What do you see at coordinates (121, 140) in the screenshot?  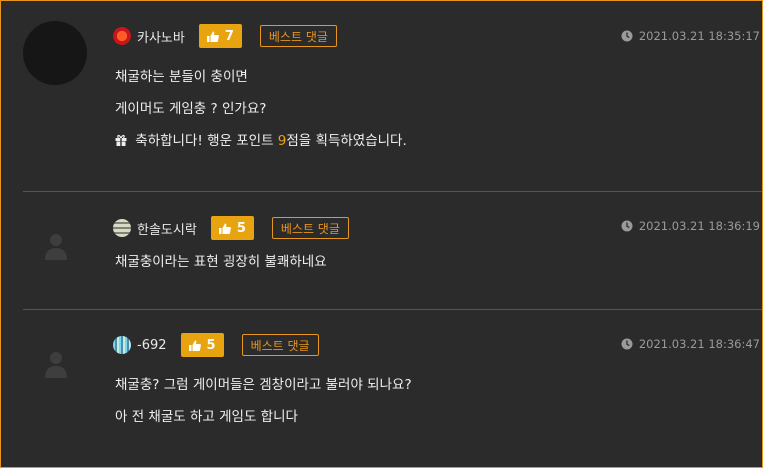 I see `gift-icon` at bounding box center [121, 140].